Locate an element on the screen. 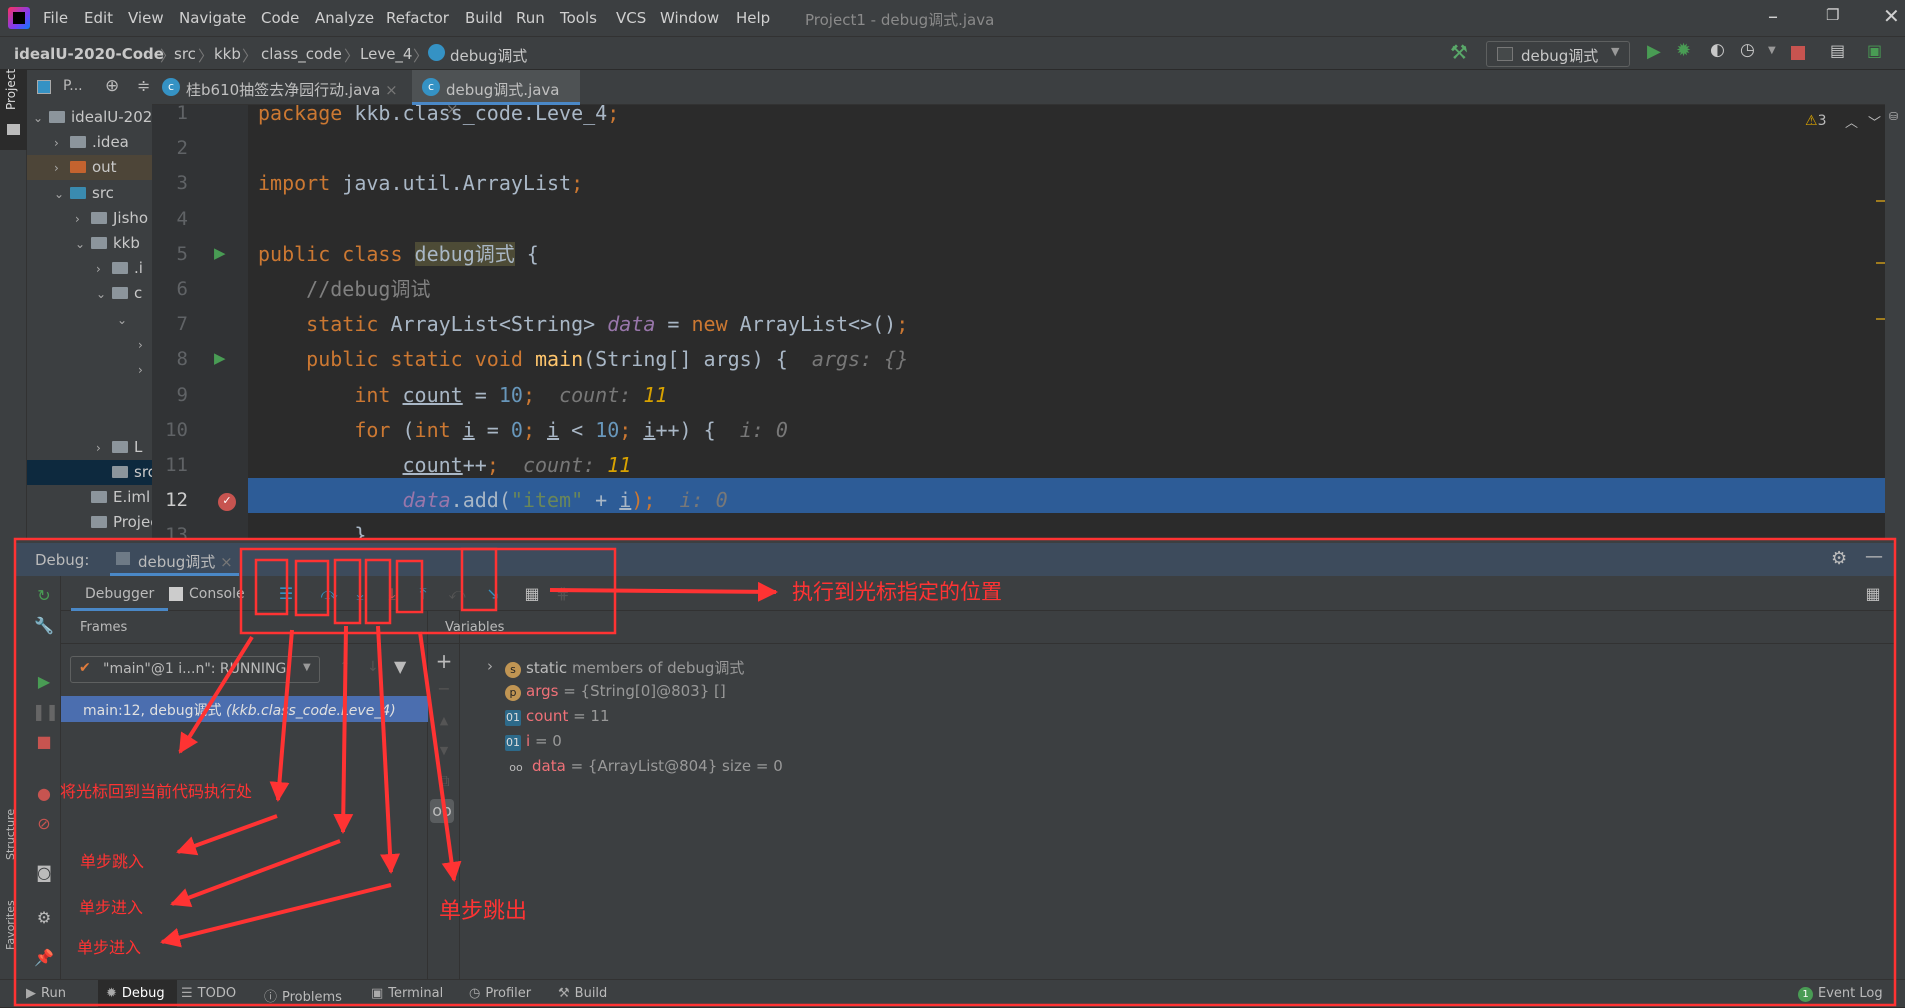 This screenshot has width=1905, height=1008. annotation-show-exec-point: 将光标回到当前代码执行处 is located at coordinates (156, 791).